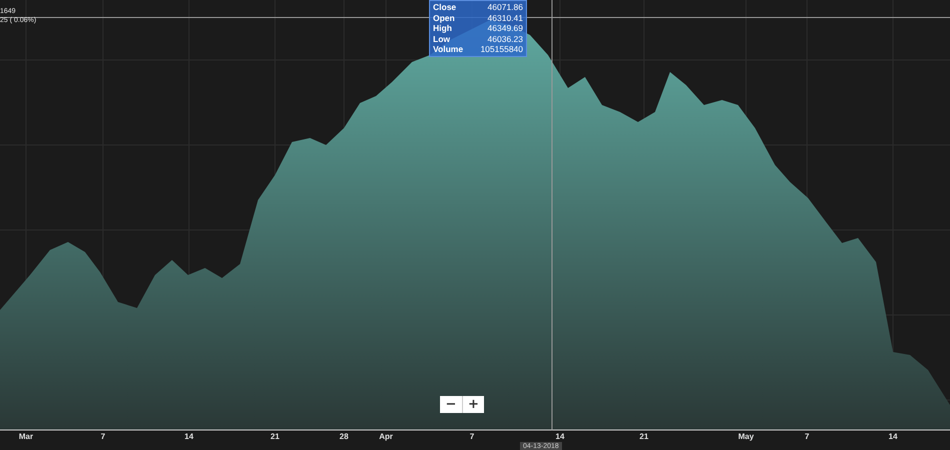 The image size is (950, 450). What do you see at coordinates (473, 404) in the screenshot?
I see `zoom-in-button: +` at bounding box center [473, 404].